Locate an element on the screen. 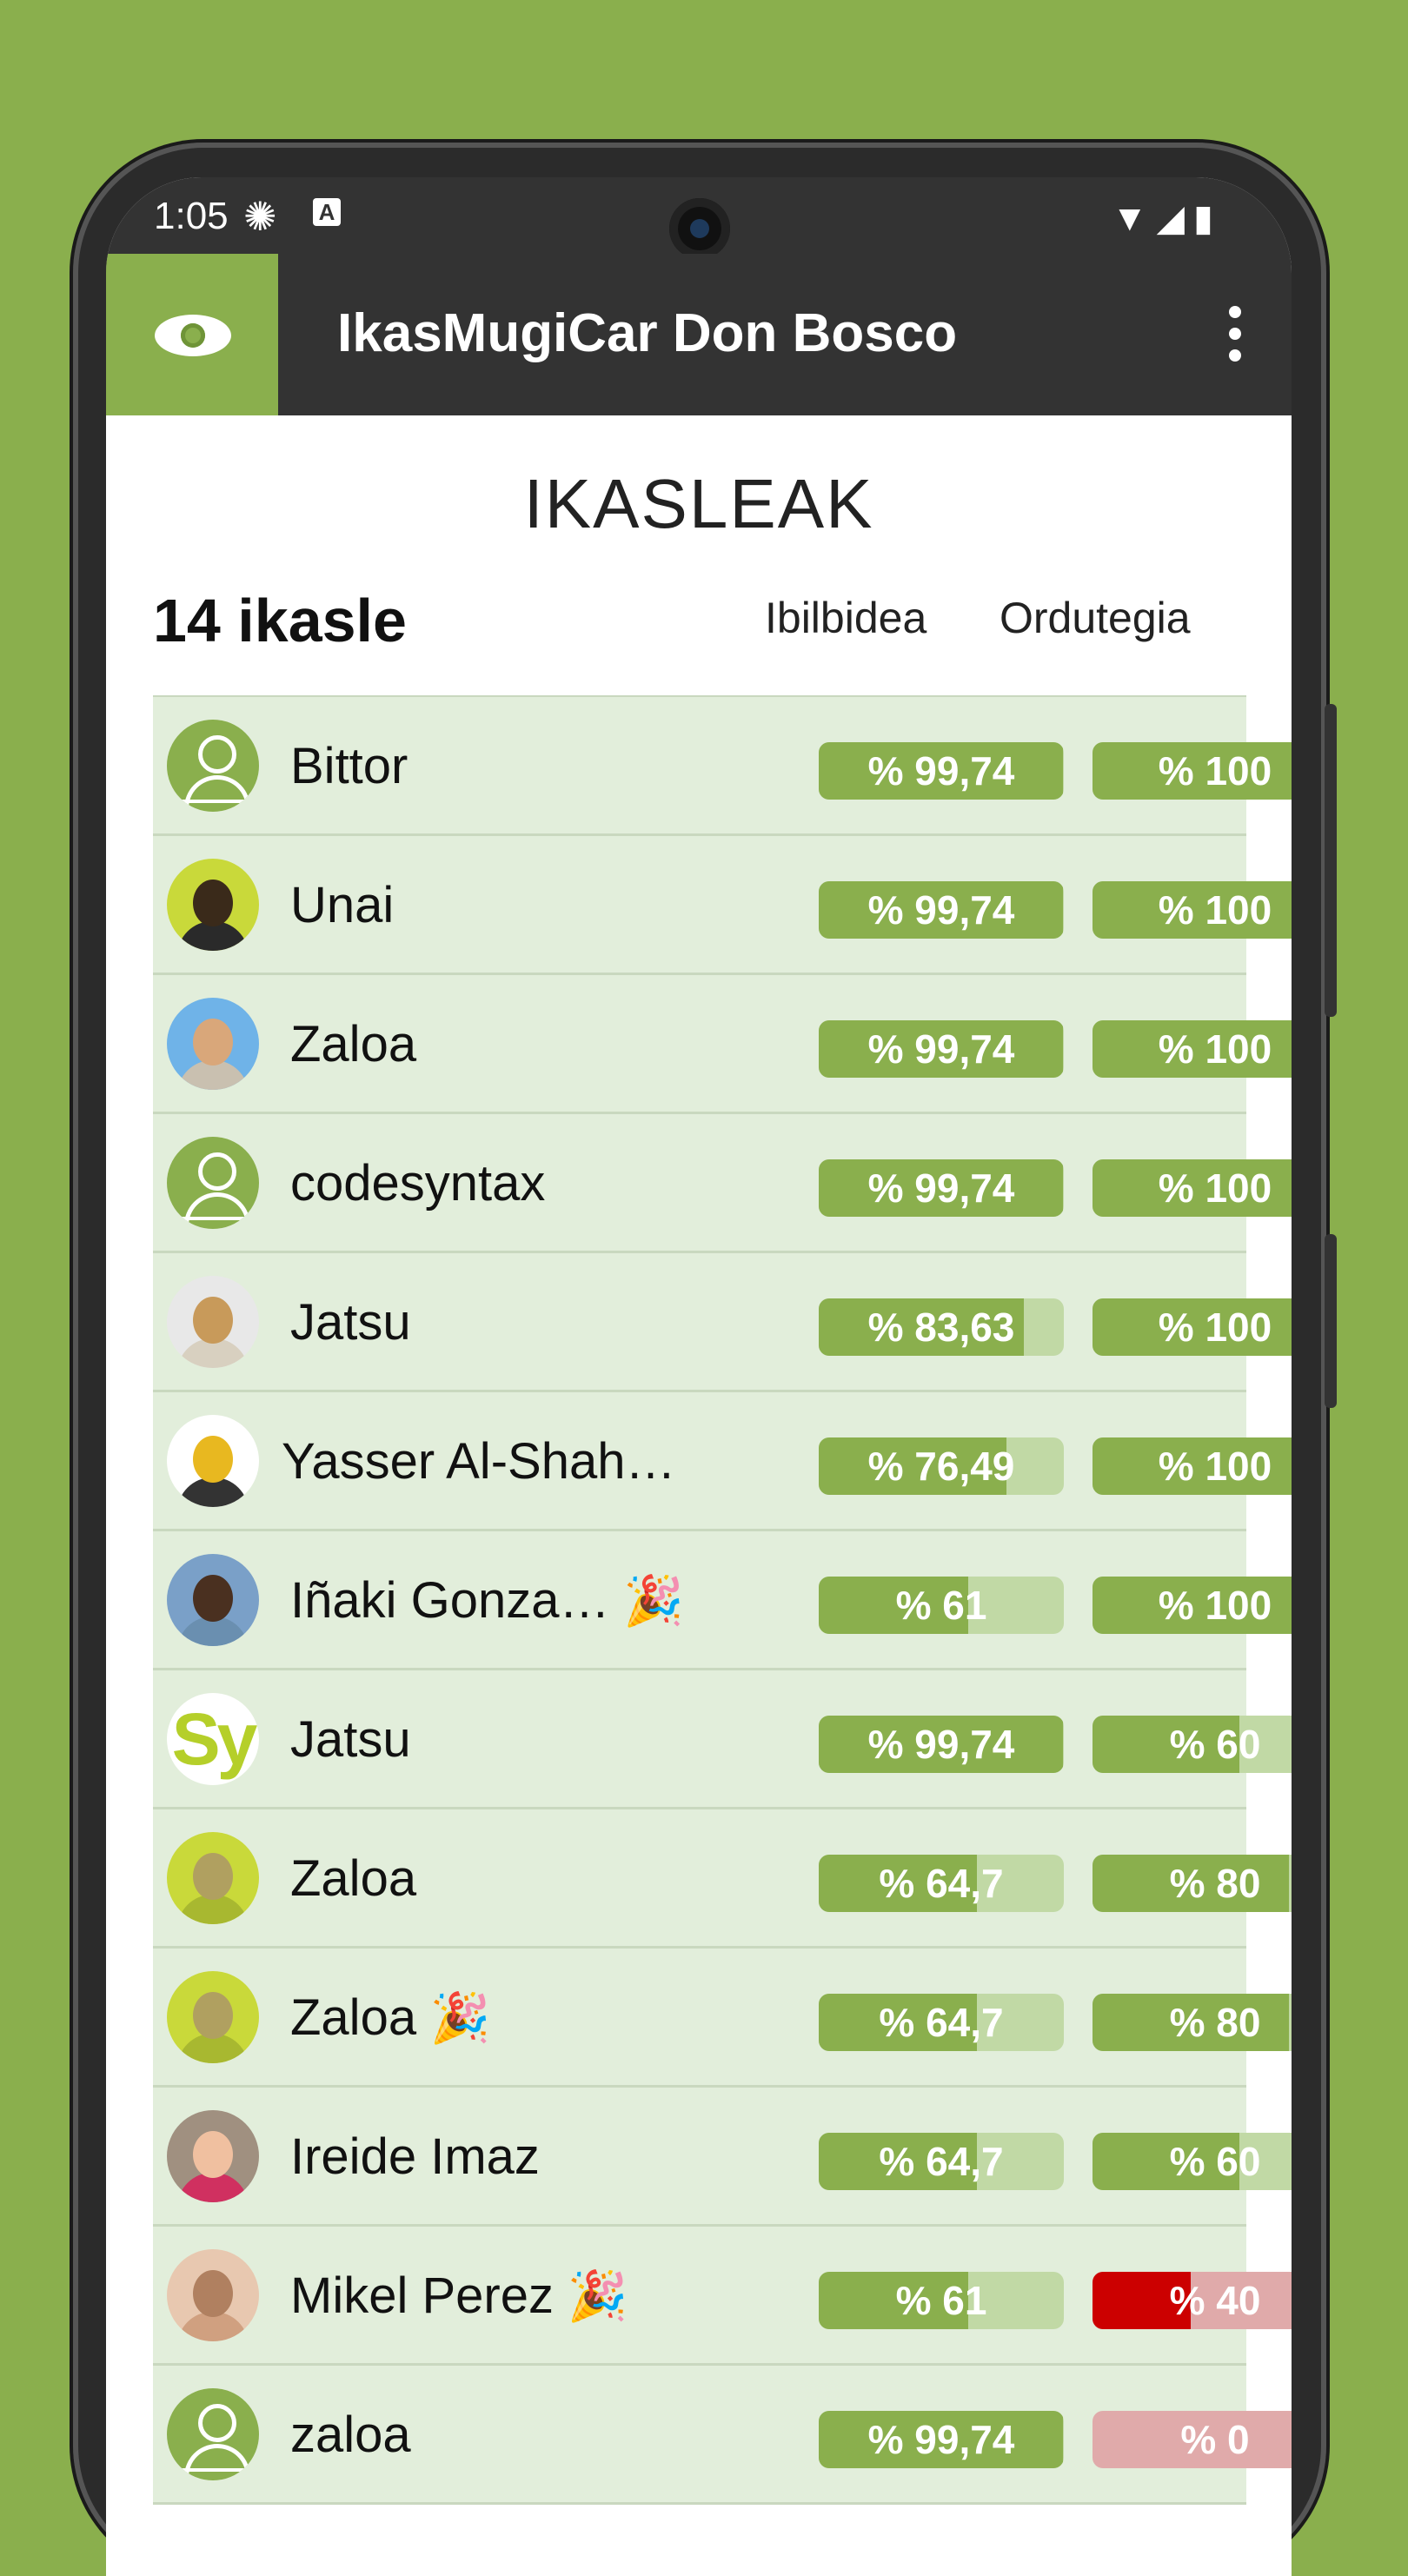  student-row: zaloa % 99,74 % 0 is located at coordinates (722, 2435).